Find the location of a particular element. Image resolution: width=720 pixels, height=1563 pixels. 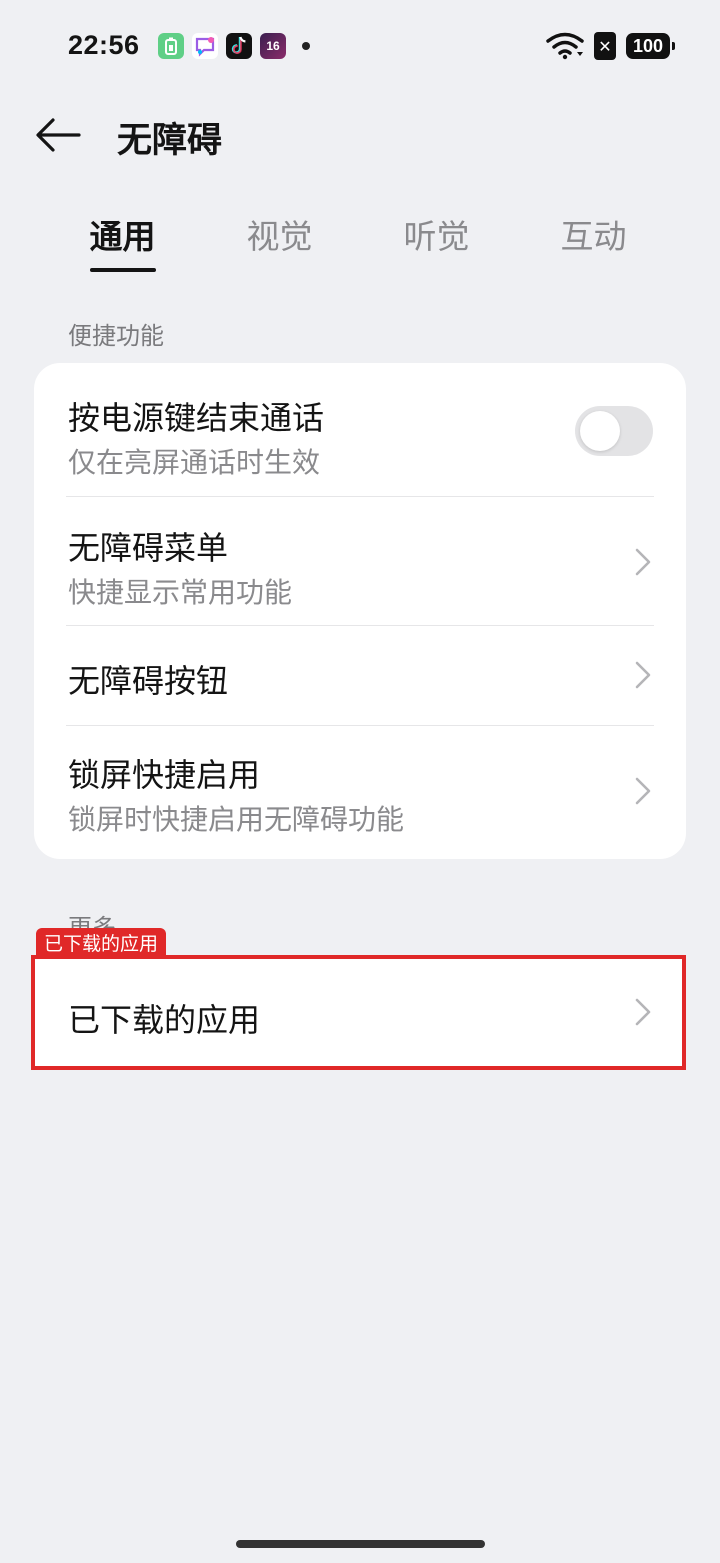

tiktok-icon is located at coordinates (239, 46).